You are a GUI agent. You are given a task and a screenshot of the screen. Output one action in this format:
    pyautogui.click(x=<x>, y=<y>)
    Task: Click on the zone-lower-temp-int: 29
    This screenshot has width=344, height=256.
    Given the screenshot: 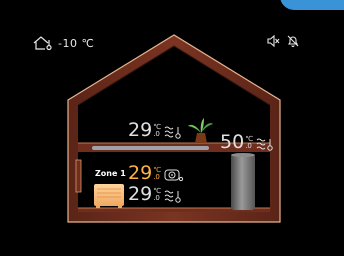 What is the action you would take?
    pyautogui.click(x=140, y=194)
    